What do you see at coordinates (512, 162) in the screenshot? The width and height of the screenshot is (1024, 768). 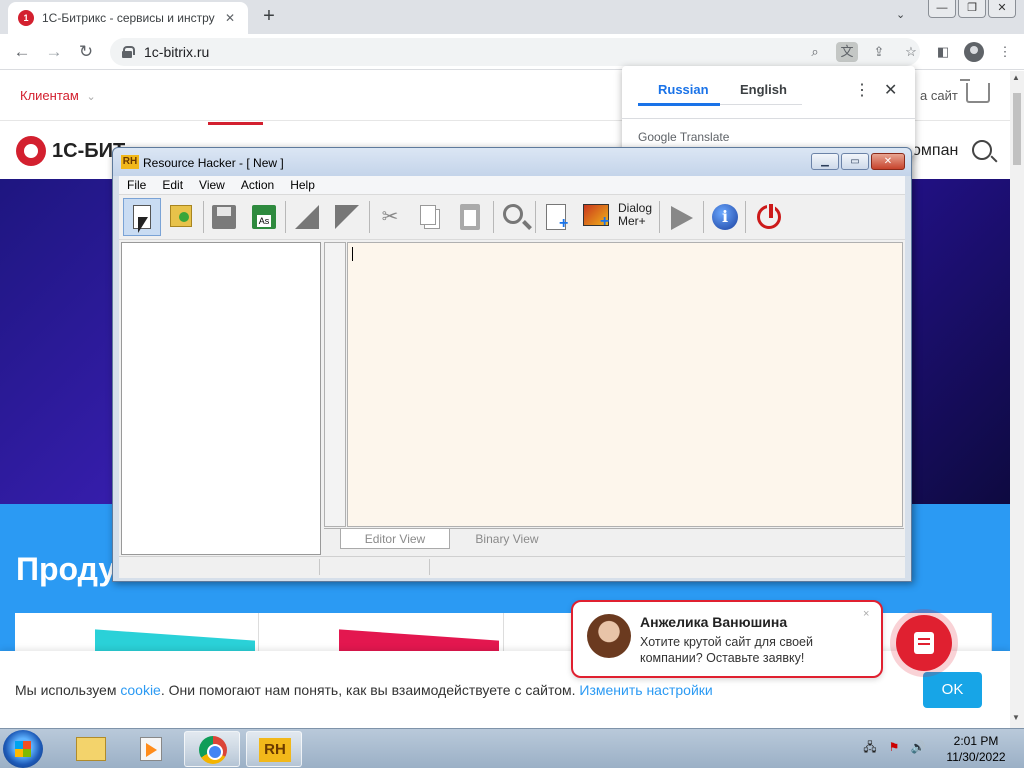 I see `rh-titlebar: RH Resource Hacker - [ New ] ▁ ▭ ✕` at bounding box center [512, 162].